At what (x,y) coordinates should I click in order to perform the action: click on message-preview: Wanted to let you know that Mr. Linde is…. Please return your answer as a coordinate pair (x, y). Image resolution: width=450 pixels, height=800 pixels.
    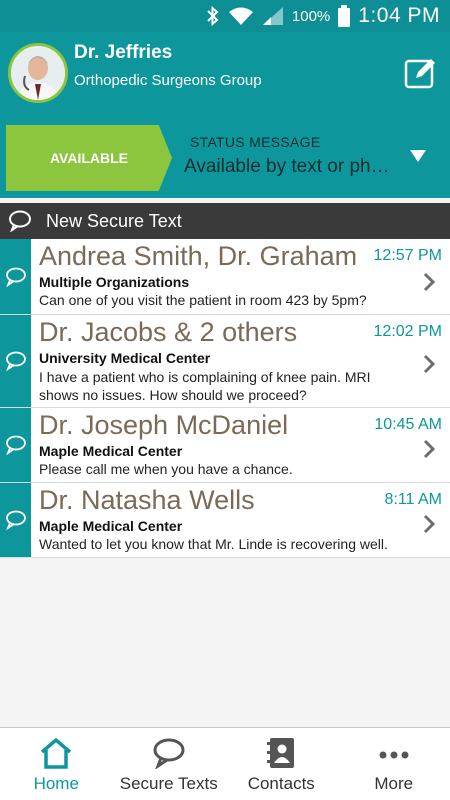
    Looking at the image, I should click on (213, 544).